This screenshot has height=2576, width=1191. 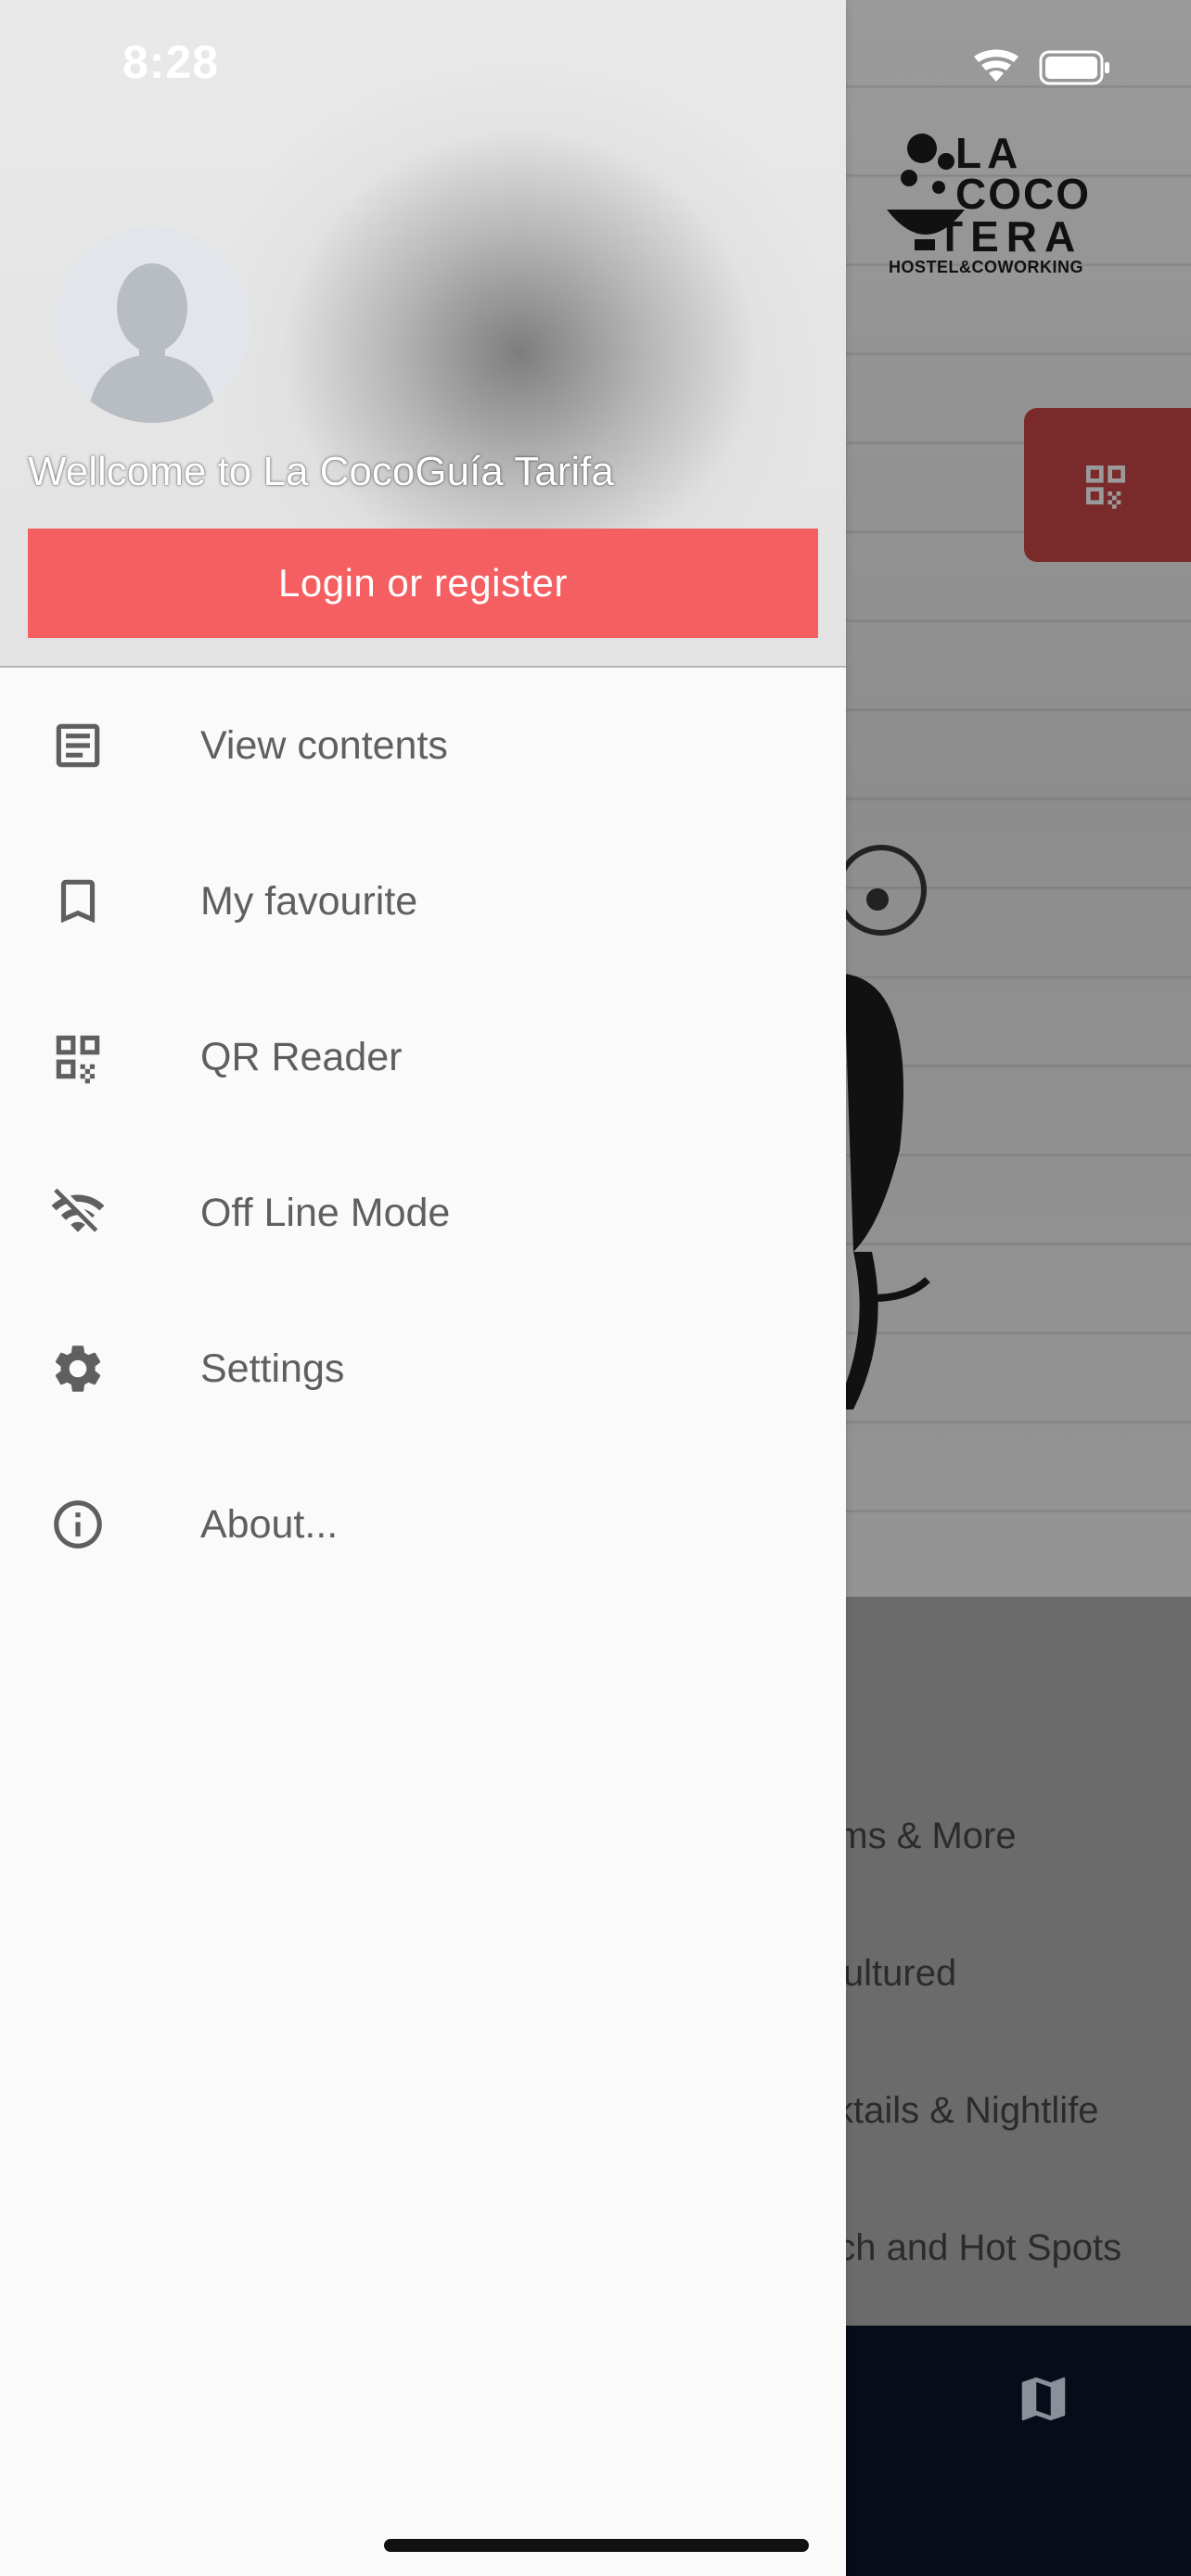 I want to click on wifi-off-icon, so click(x=77, y=1212).